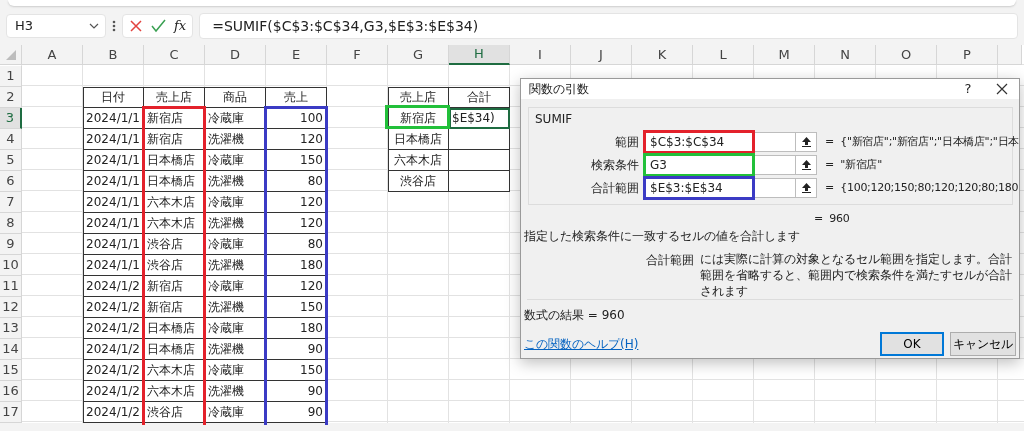  Describe the element at coordinates (136, 26) in the screenshot. I see `cancel-icon` at that location.